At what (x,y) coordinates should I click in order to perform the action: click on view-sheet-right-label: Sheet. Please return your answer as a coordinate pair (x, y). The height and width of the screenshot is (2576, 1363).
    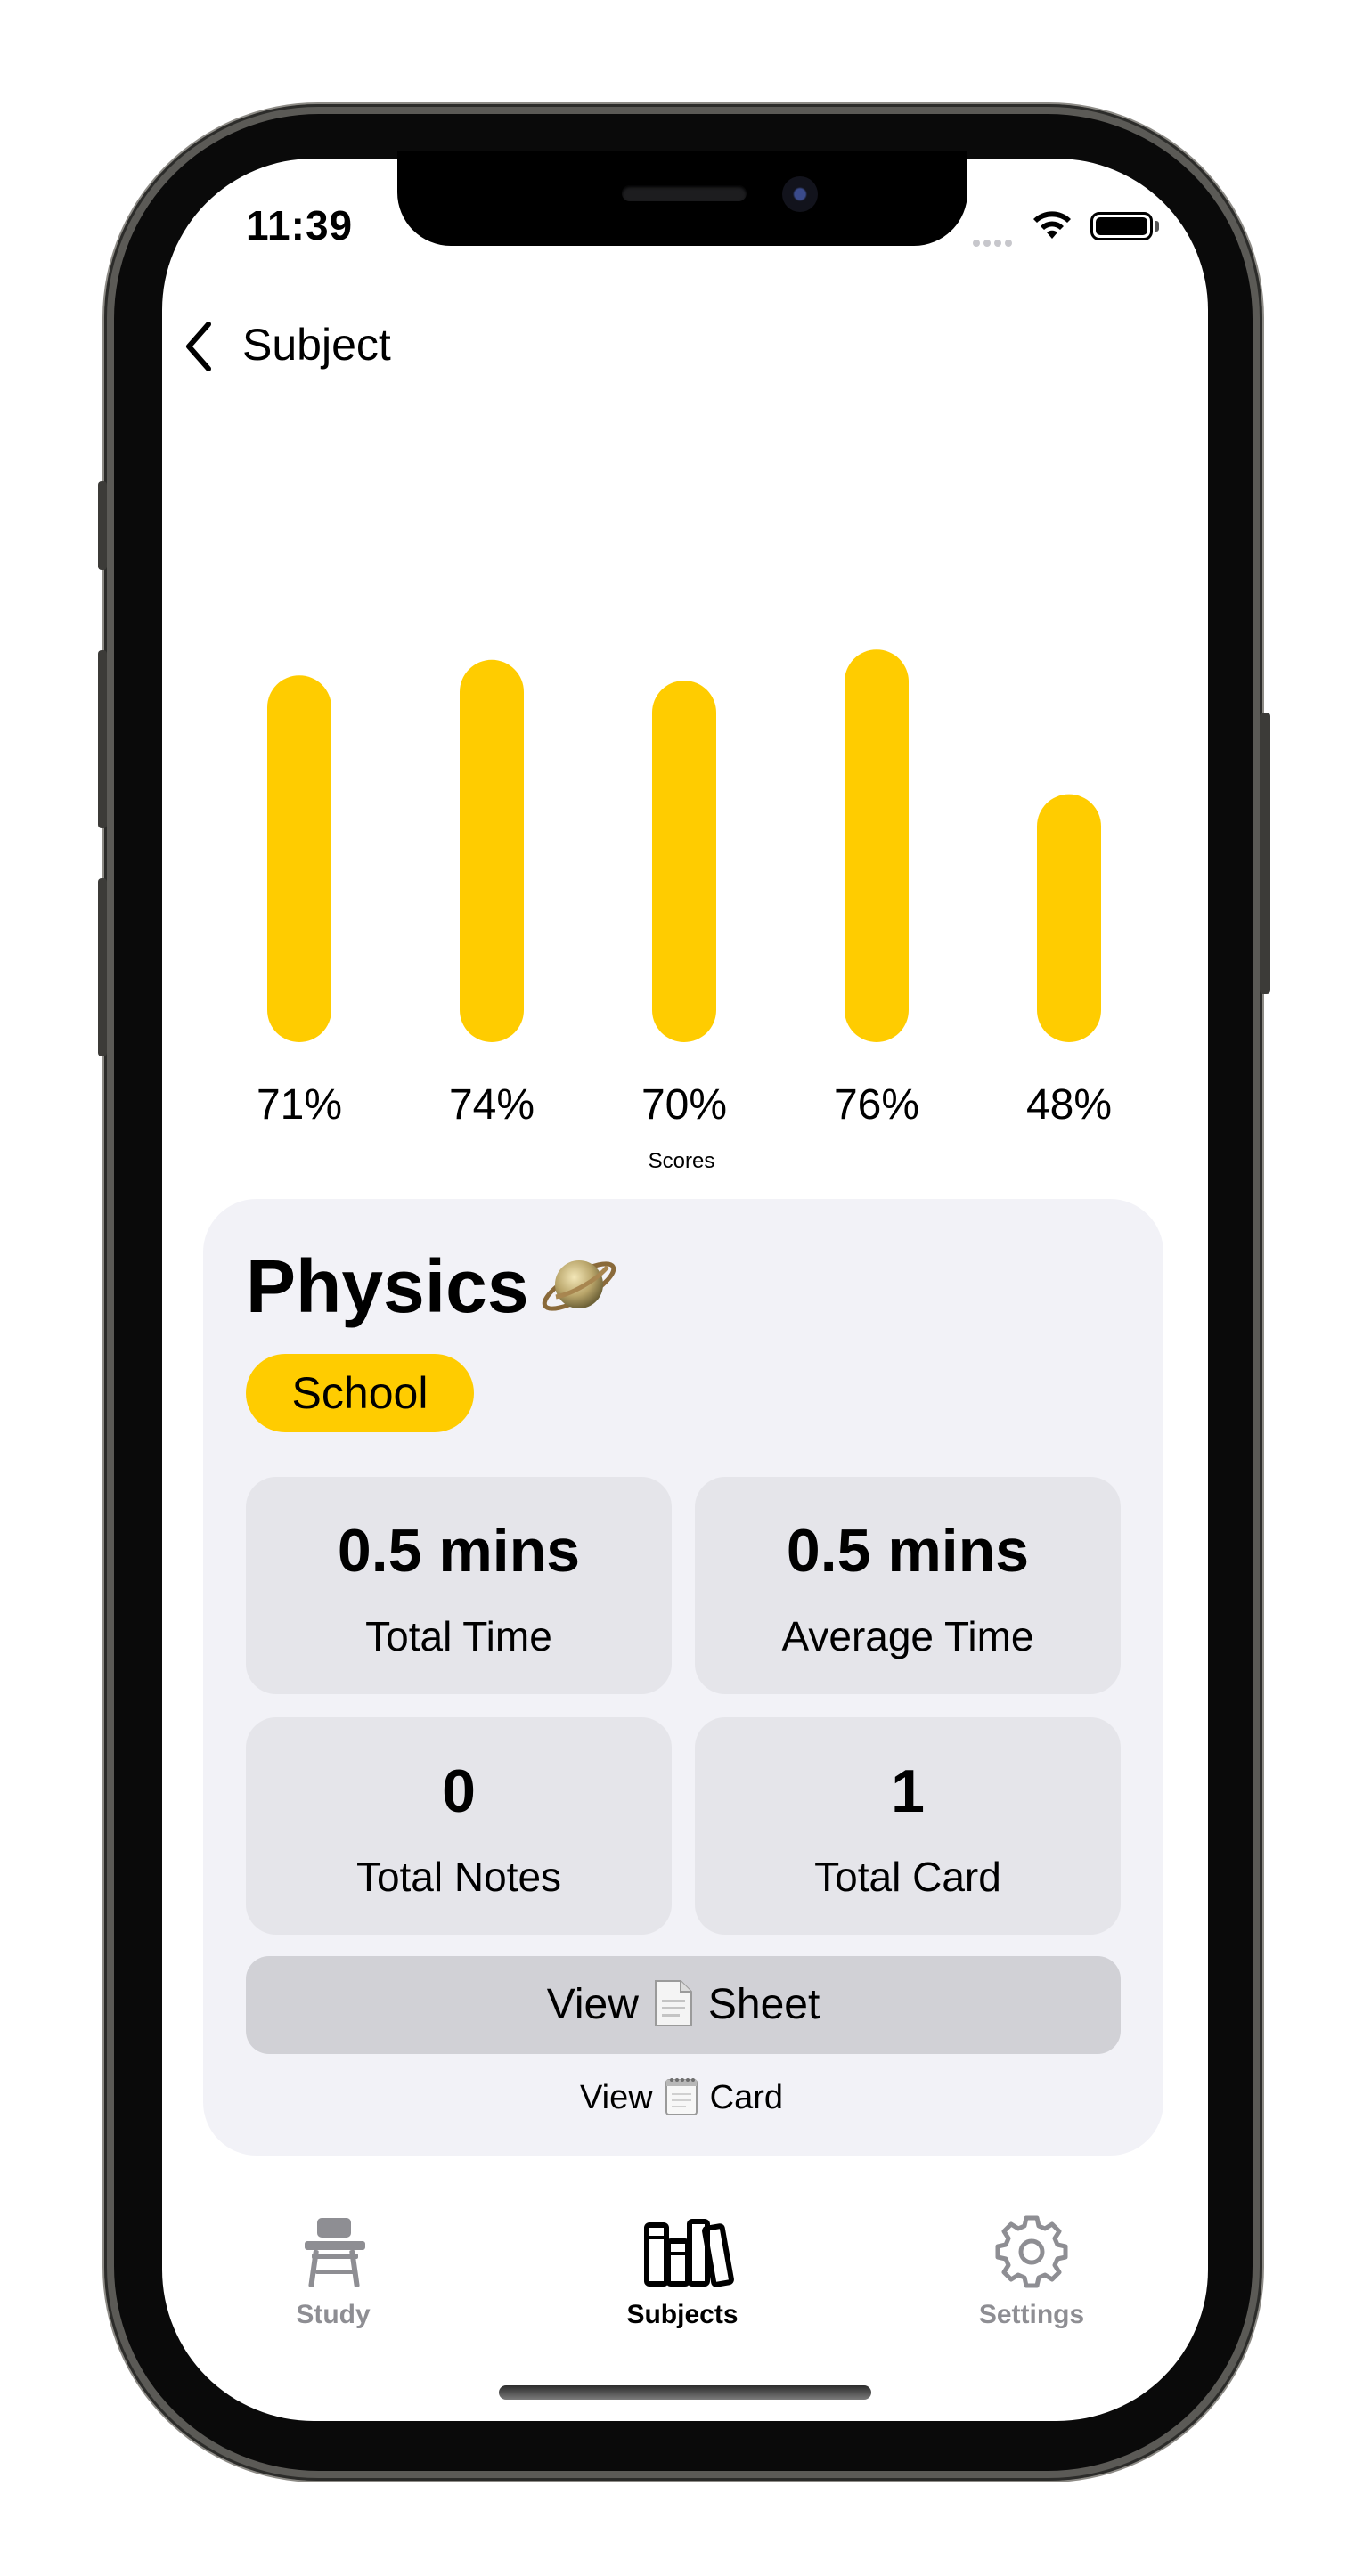
    Looking at the image, I should click on (764, 2005).